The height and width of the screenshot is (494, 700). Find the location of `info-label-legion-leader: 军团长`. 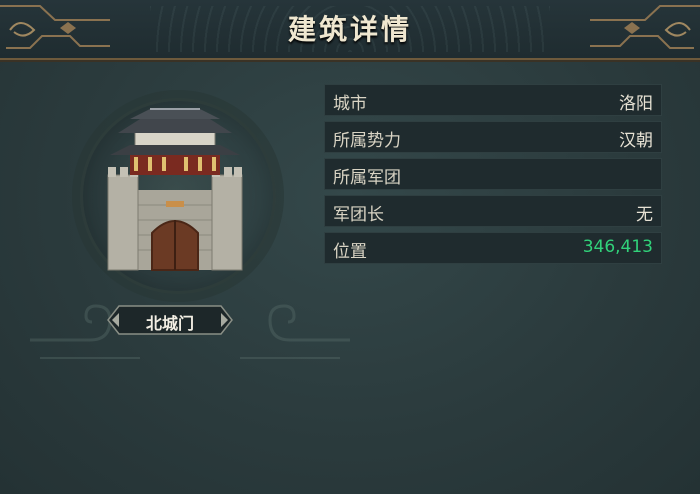

info-label-legion-leader: 军团长 is located at coordinates (358, 215).